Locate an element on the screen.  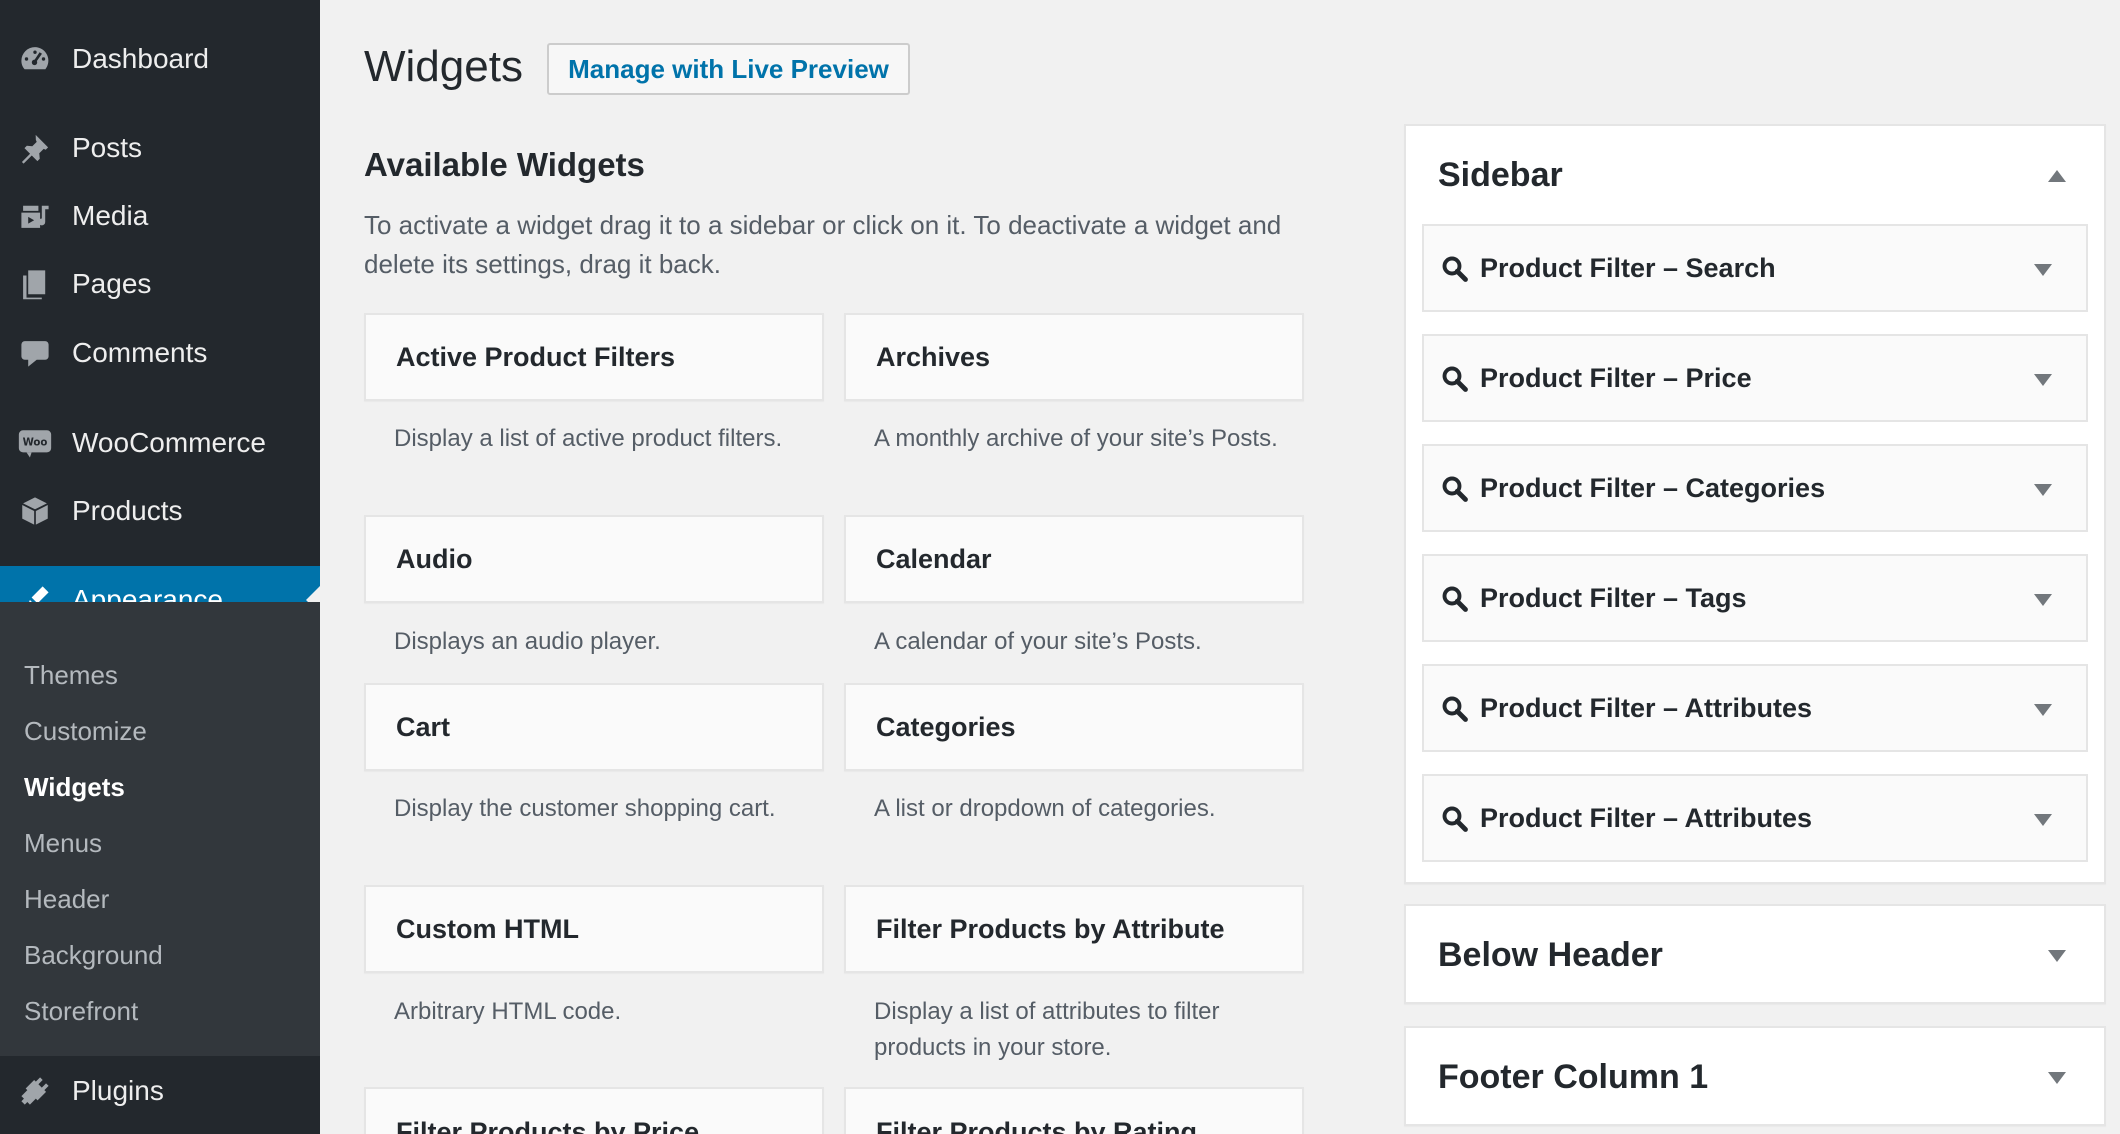
submenu-item-header: Header is located at coordinates (66, 899).